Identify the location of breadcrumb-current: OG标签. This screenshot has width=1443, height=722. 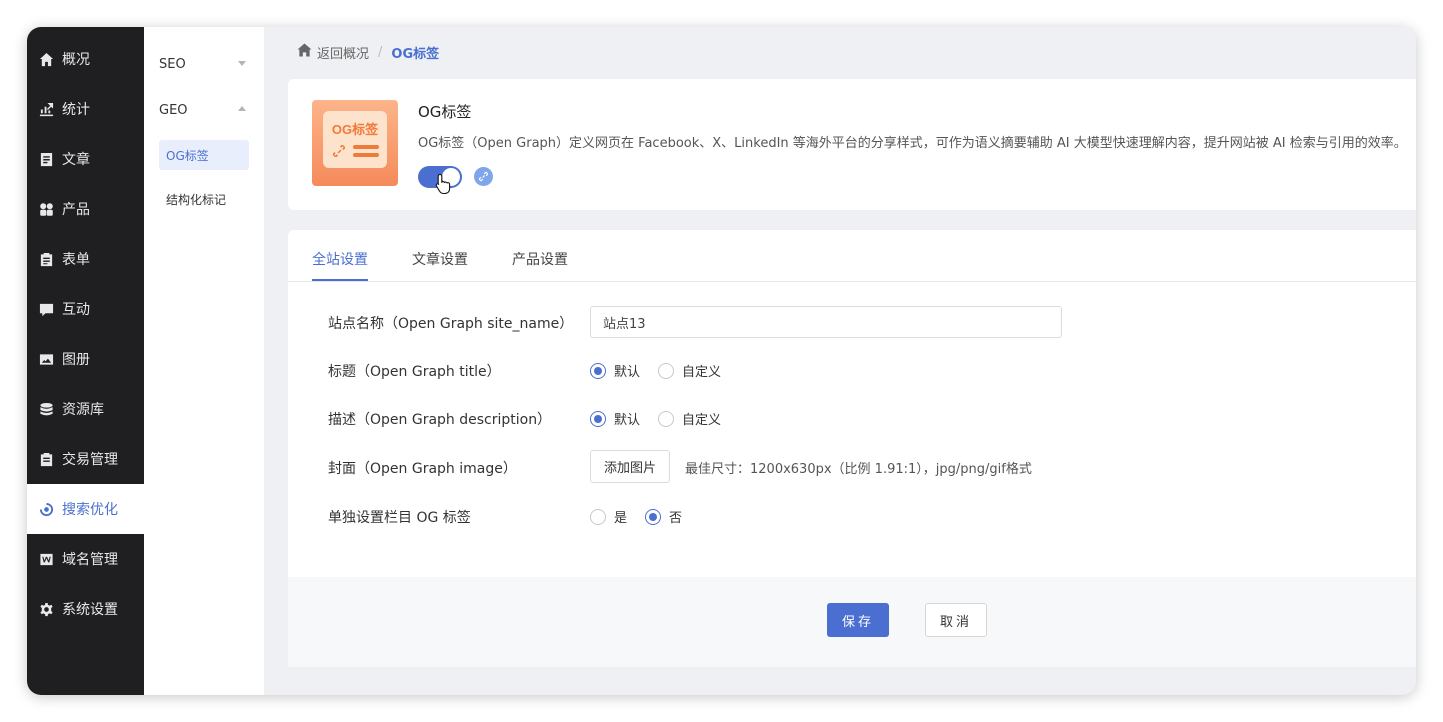
(415, 54).